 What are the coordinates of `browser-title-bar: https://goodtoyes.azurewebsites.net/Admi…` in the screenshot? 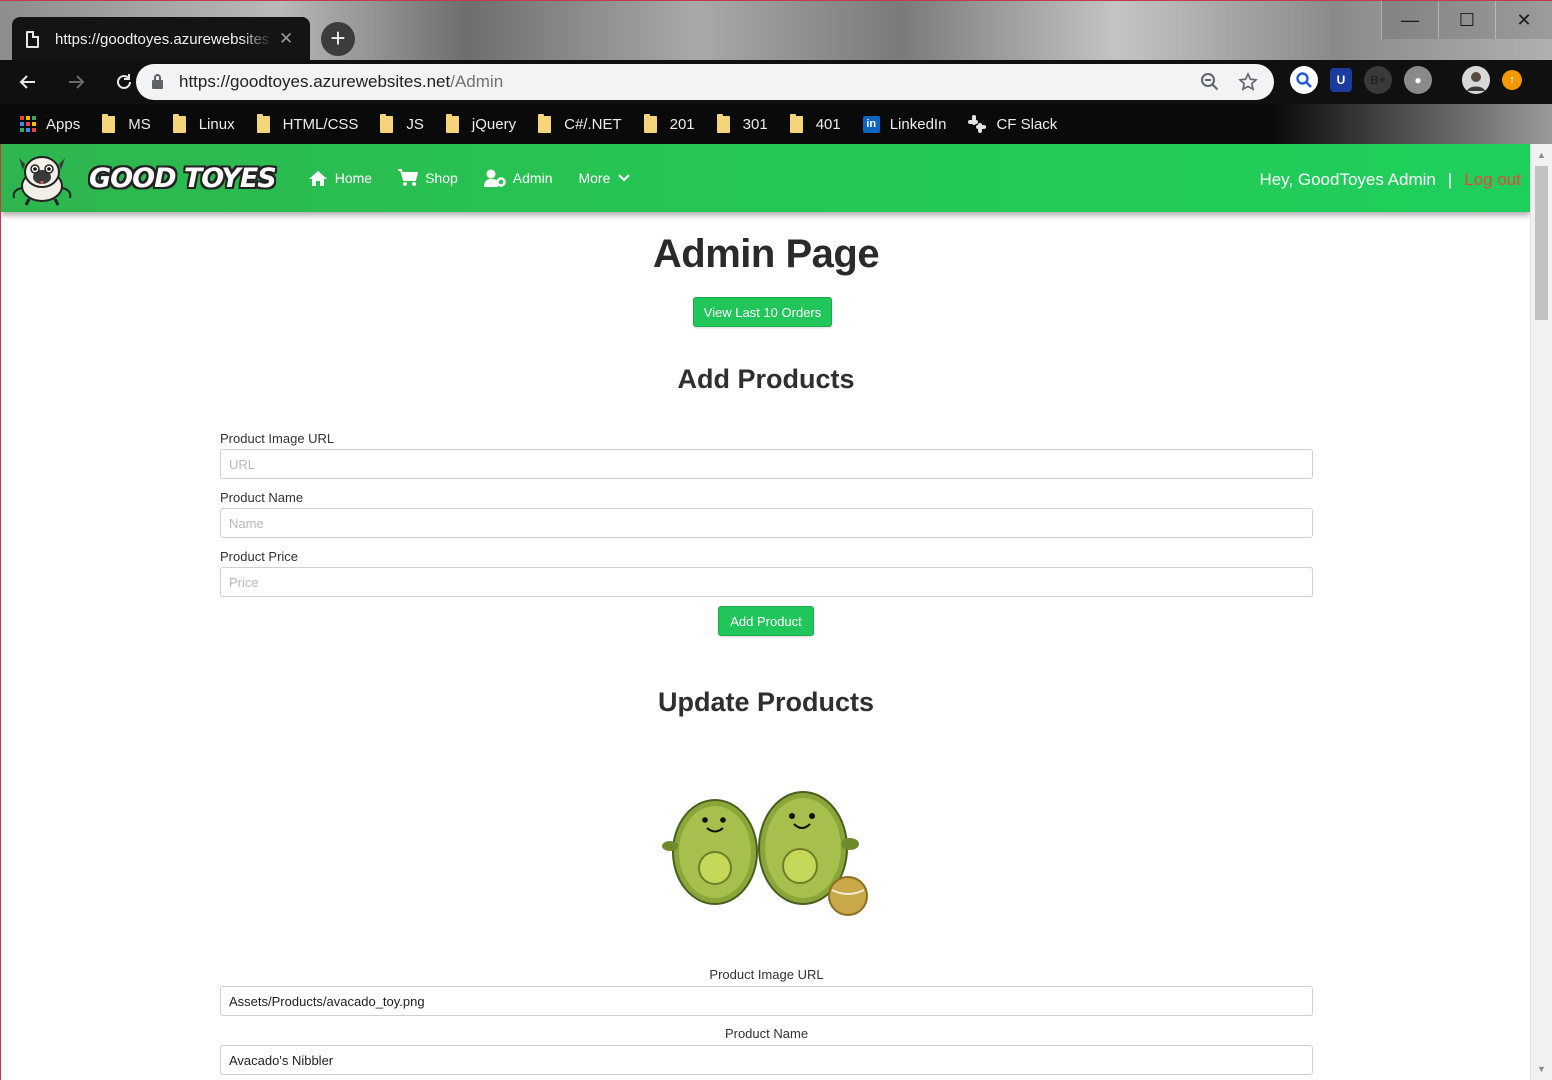 It's located at (776, 30).